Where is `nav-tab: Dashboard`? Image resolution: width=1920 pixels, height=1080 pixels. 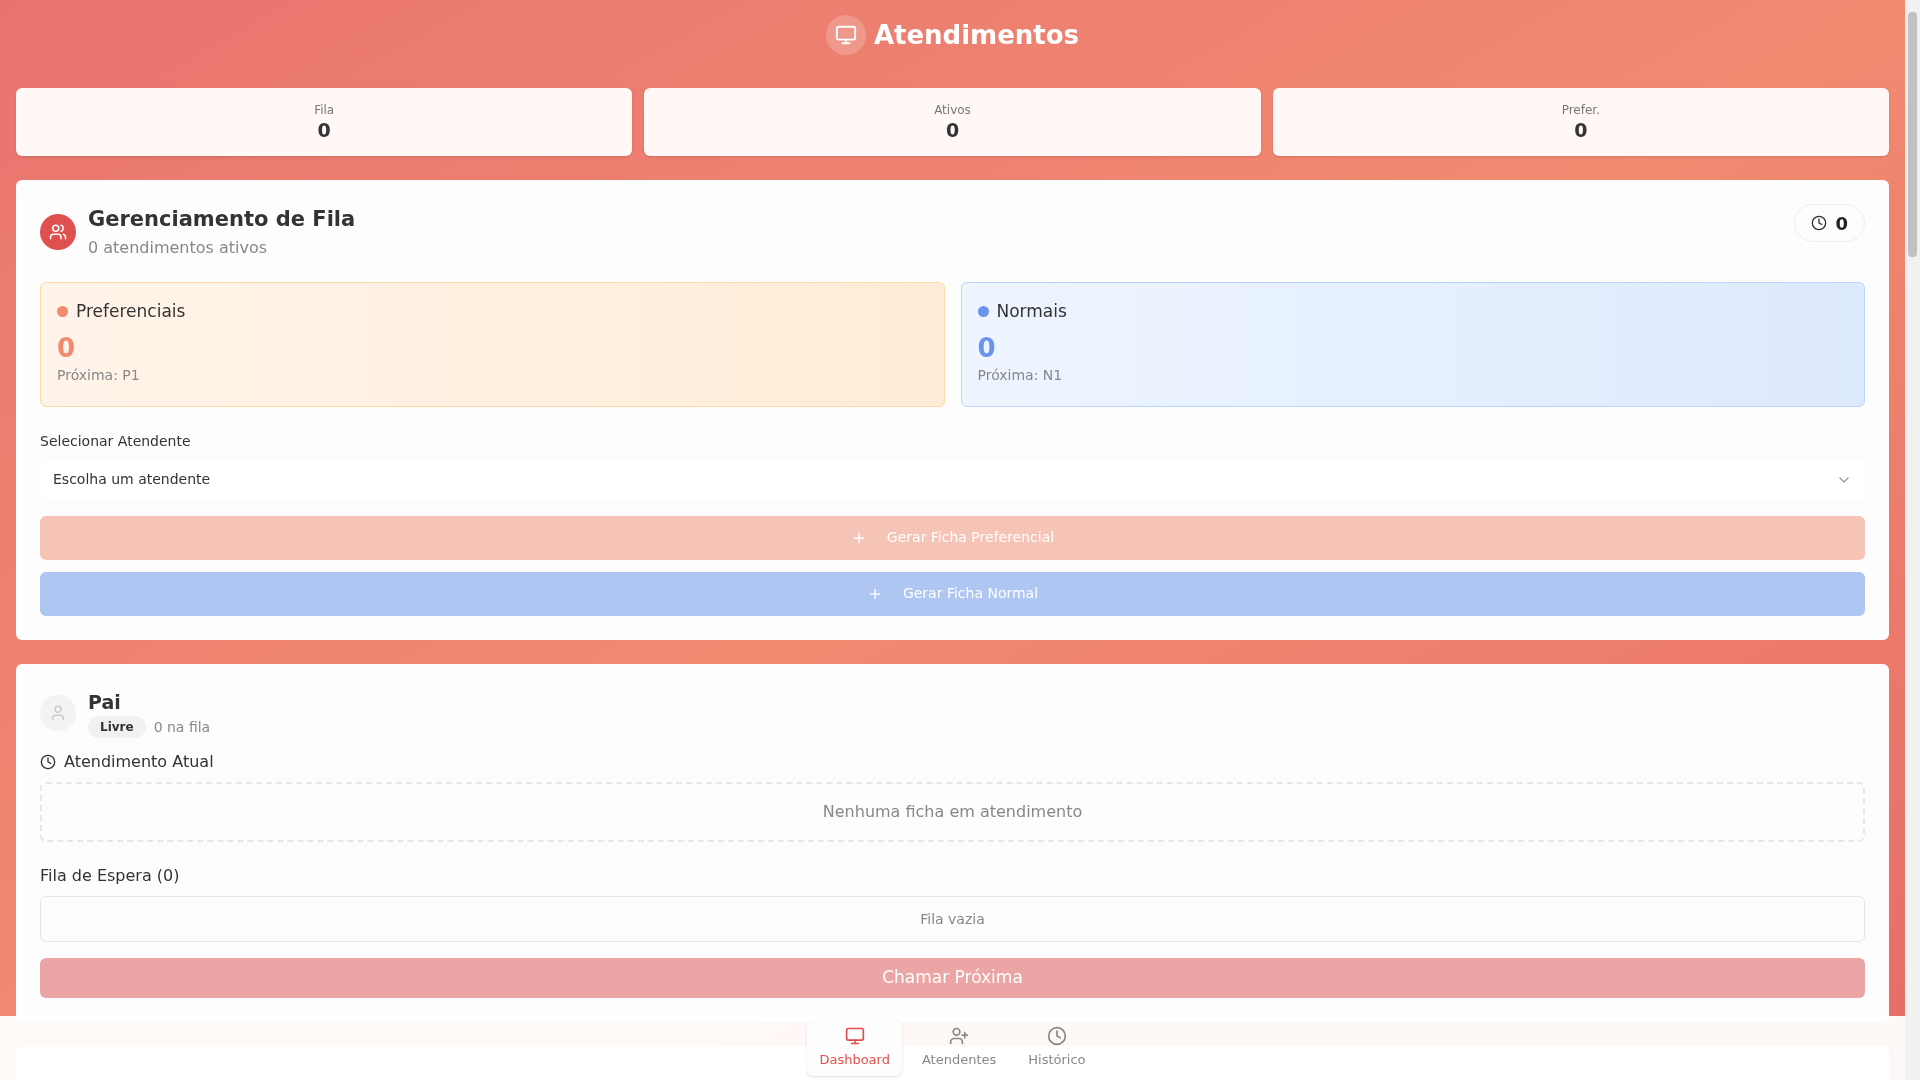
nav-tab: Dashboard is located at coordinates (854, 1048).